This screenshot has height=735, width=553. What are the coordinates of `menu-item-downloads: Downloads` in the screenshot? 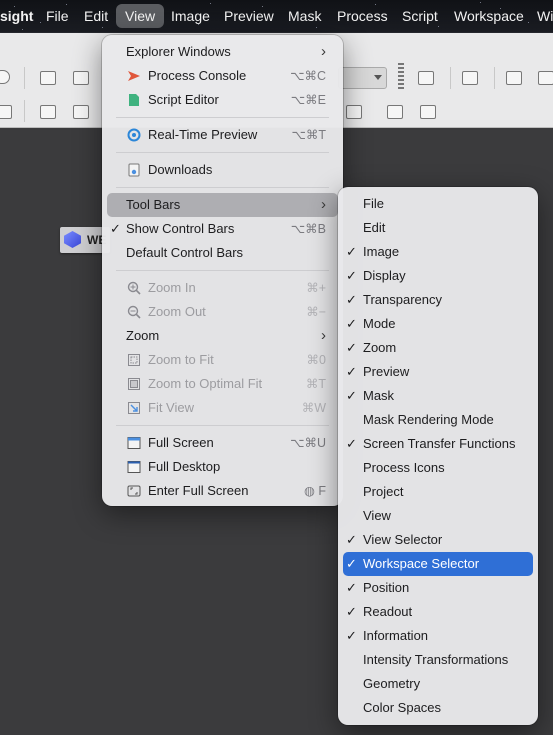 It's located at (222, 170).